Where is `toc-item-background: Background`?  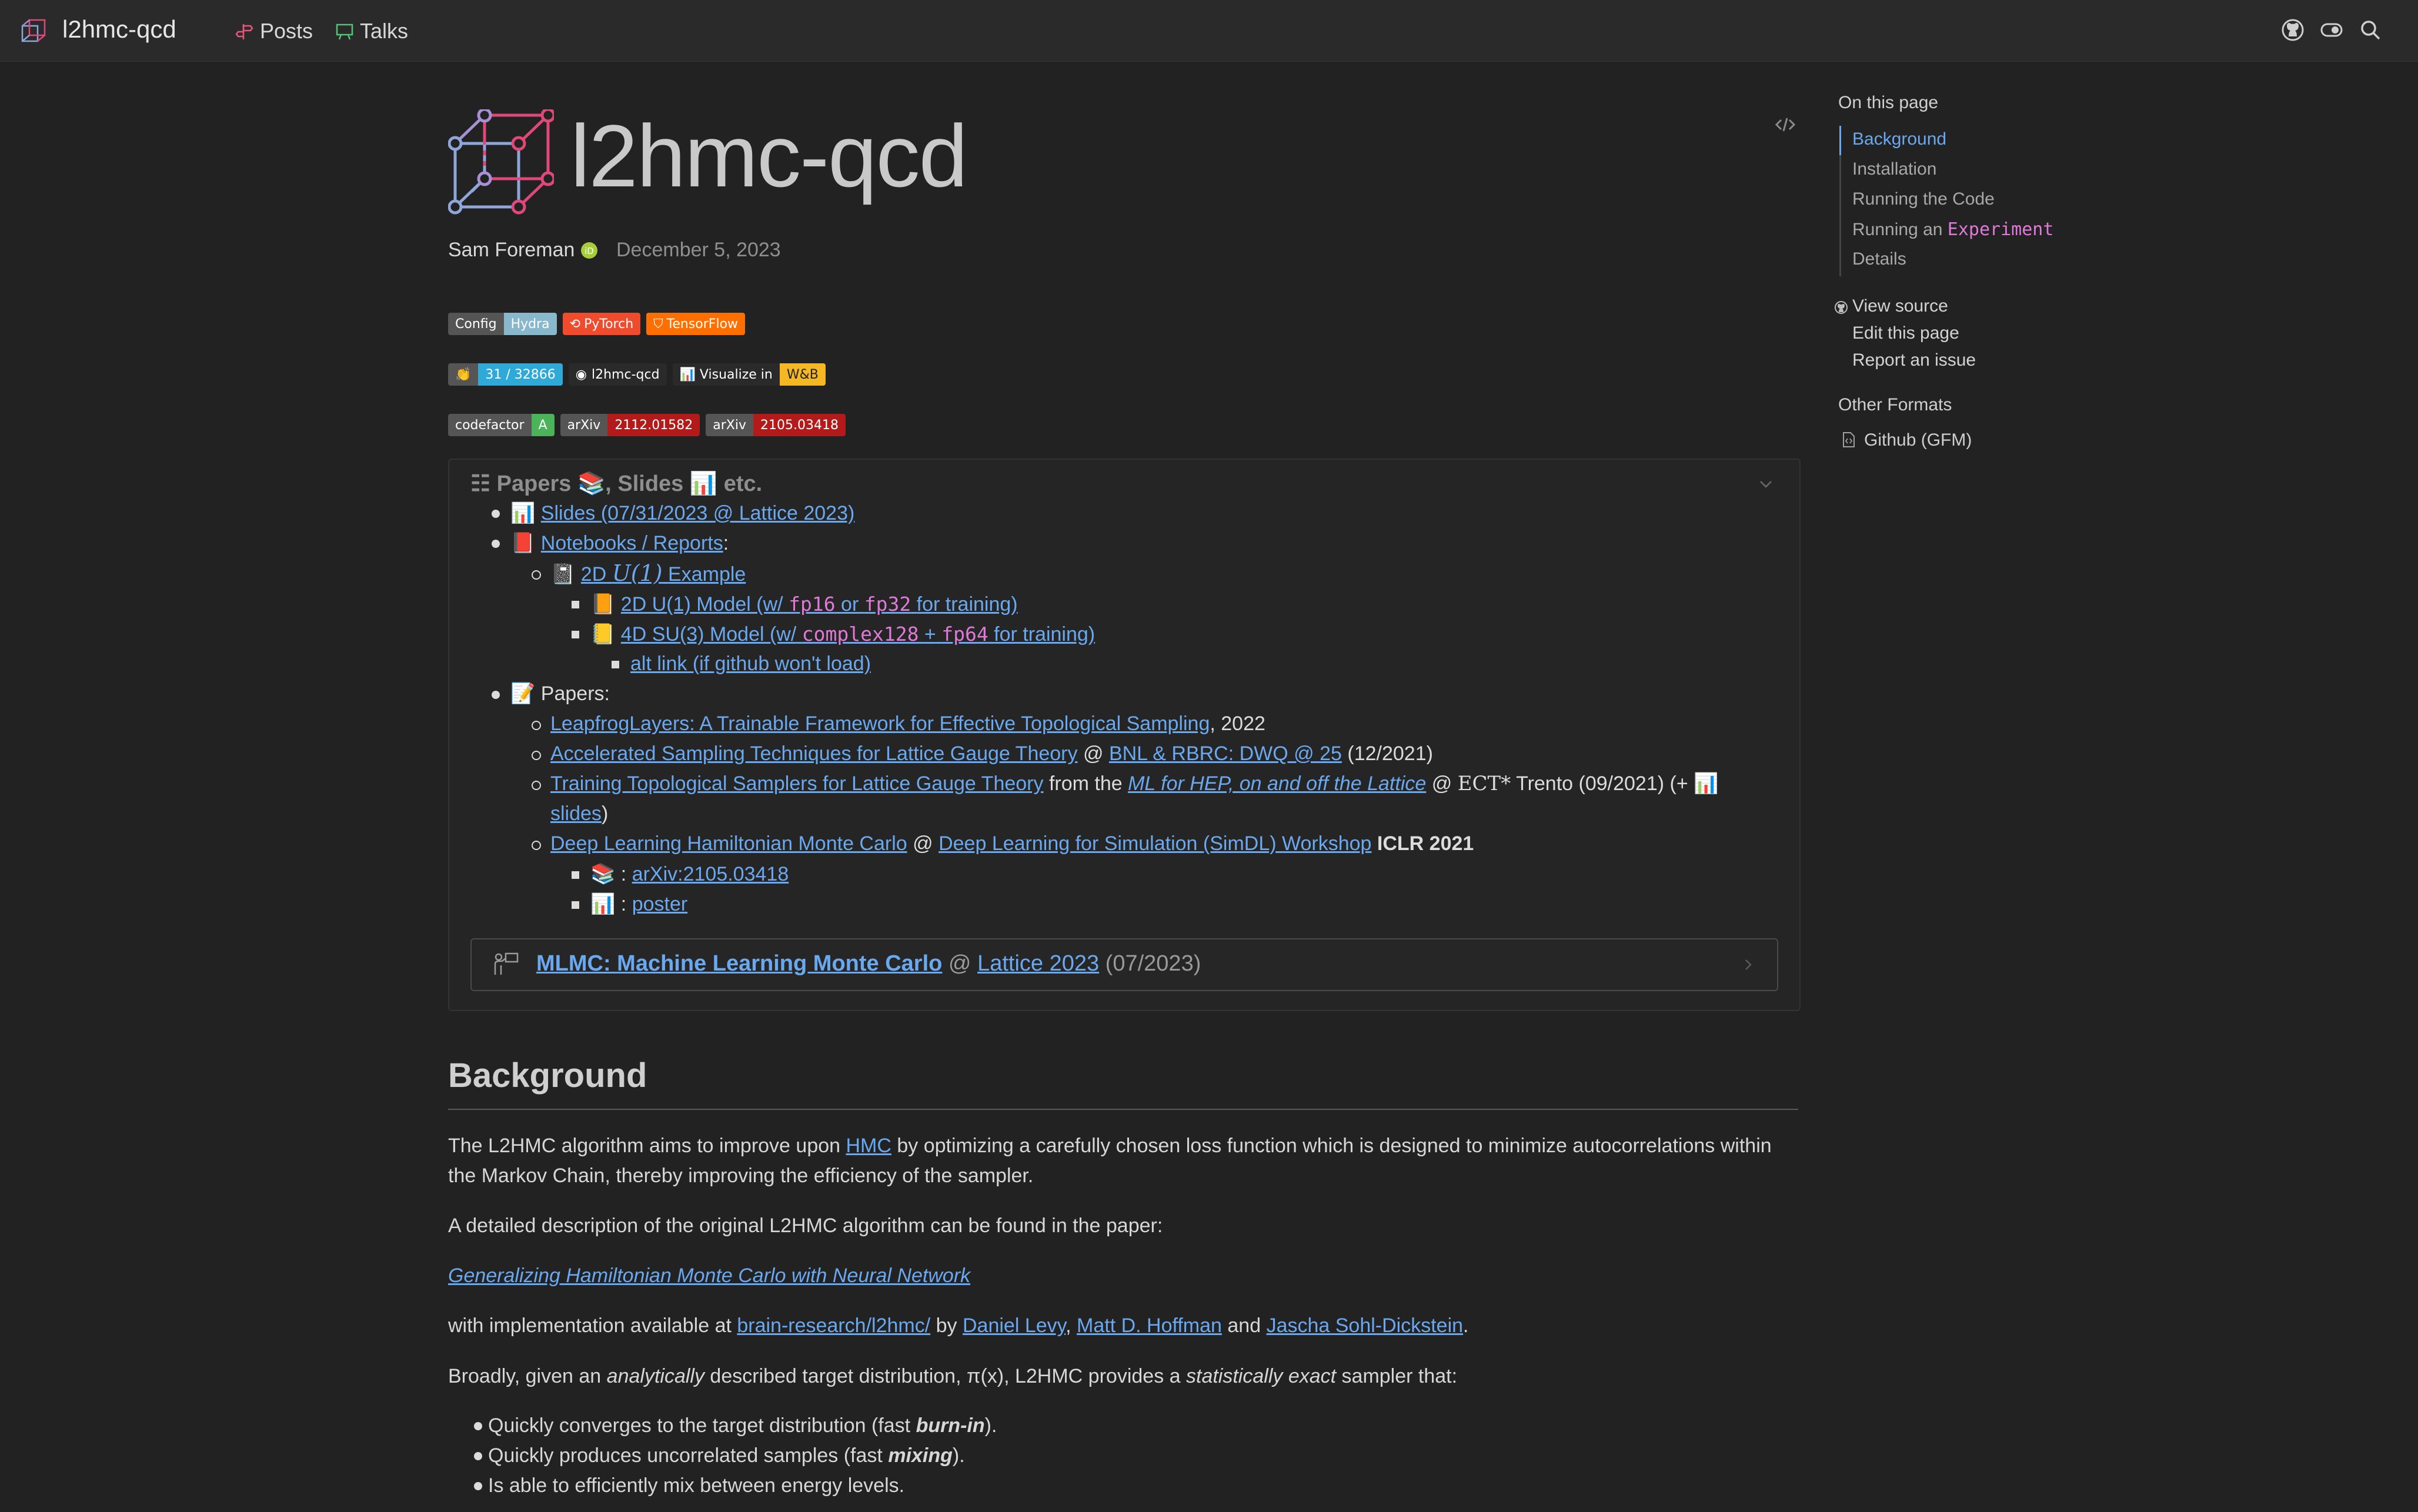
toc-item-background: Background is located at coordinates (1899, 139).